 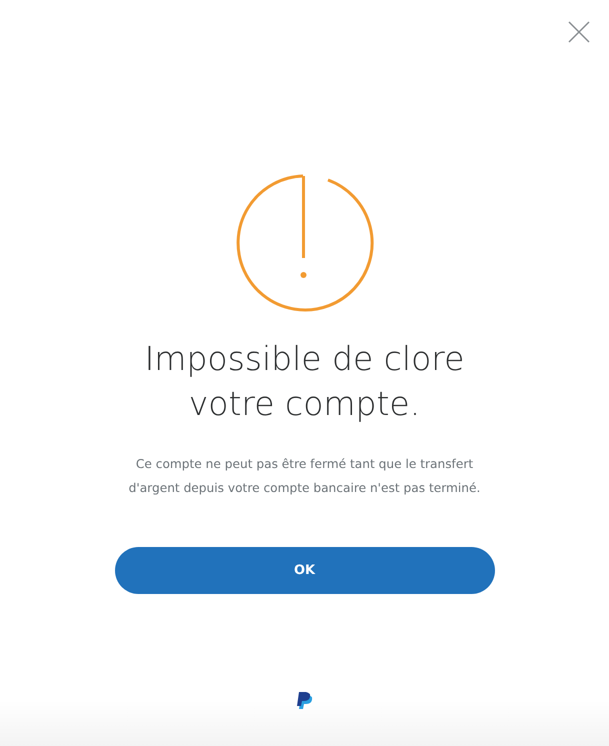 What do you see at coordinates (305, 476) in the screenshot?
I see `dialog-message: Ce compte ne peut pas être fermé tant que le transfert d'argent depuis votre compte bancaire n'est pas terminé.` at bounding box center [305, 476].